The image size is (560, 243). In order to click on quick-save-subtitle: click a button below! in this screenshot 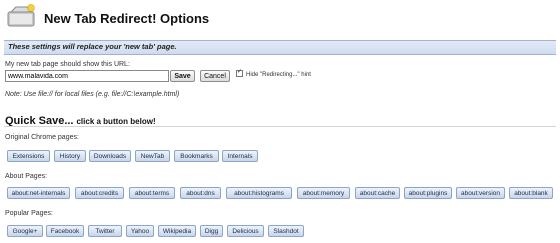, I will do `click(116, 121)`.